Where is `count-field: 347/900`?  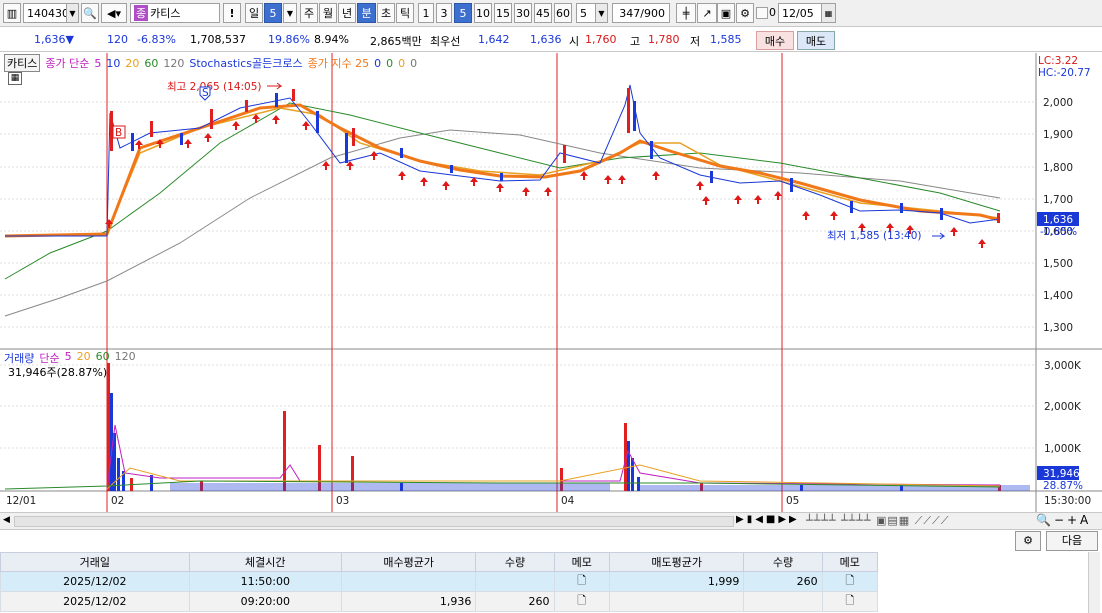 count-field: 347/900 is located at coordinates (641, 13).